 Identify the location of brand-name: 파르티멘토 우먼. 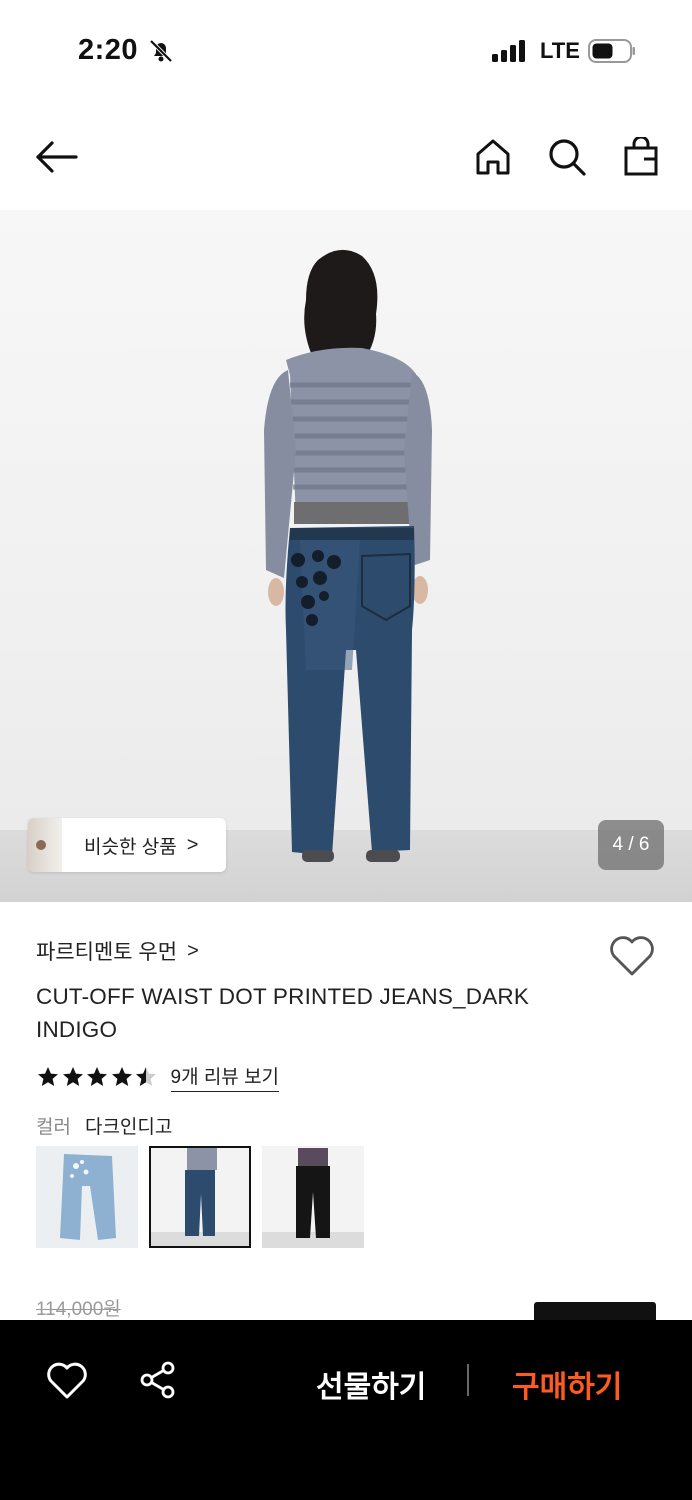
(107, 952).